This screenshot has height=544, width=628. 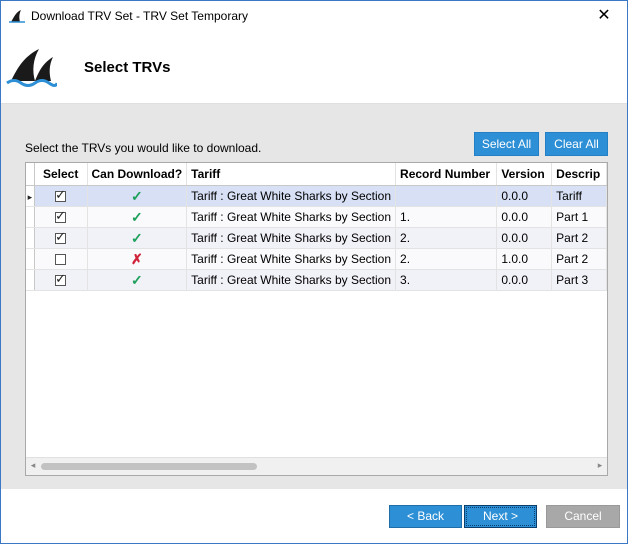 I want to click on column-header-tariff: Tariff, so click(x=291, y=174).